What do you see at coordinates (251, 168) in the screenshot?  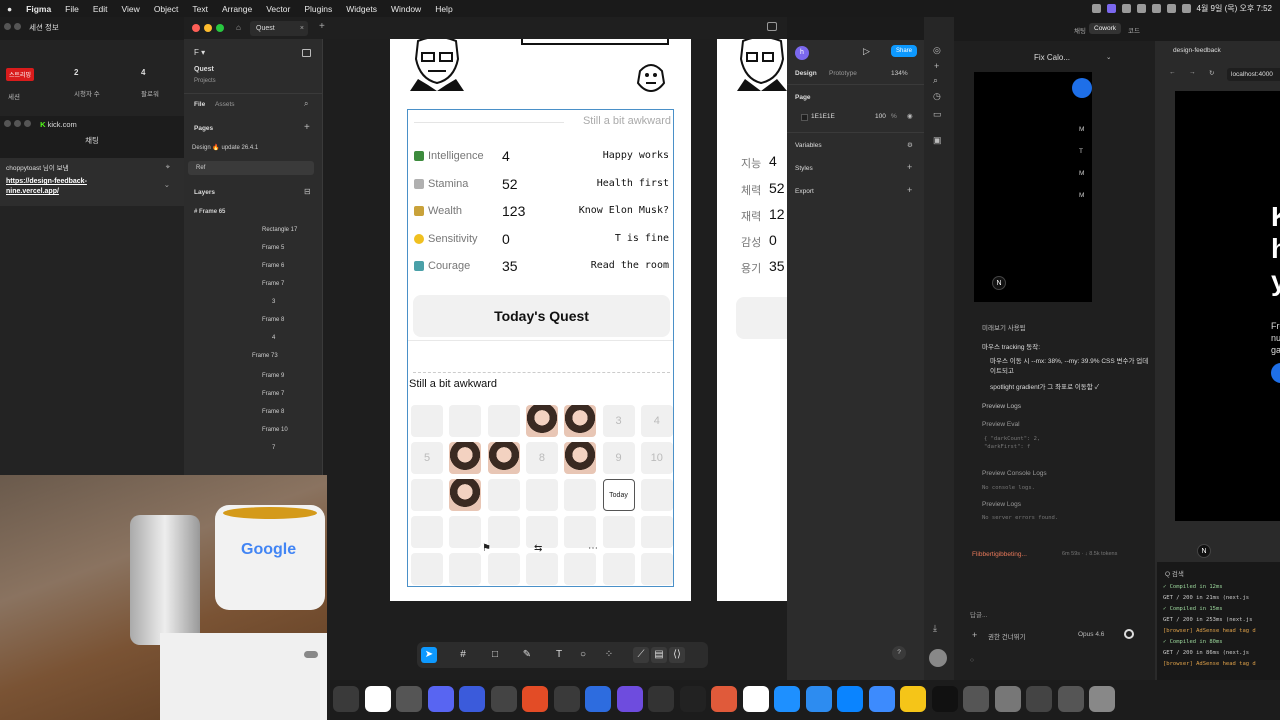 I see `page-item: Ref` at bounding box center [251, 168].